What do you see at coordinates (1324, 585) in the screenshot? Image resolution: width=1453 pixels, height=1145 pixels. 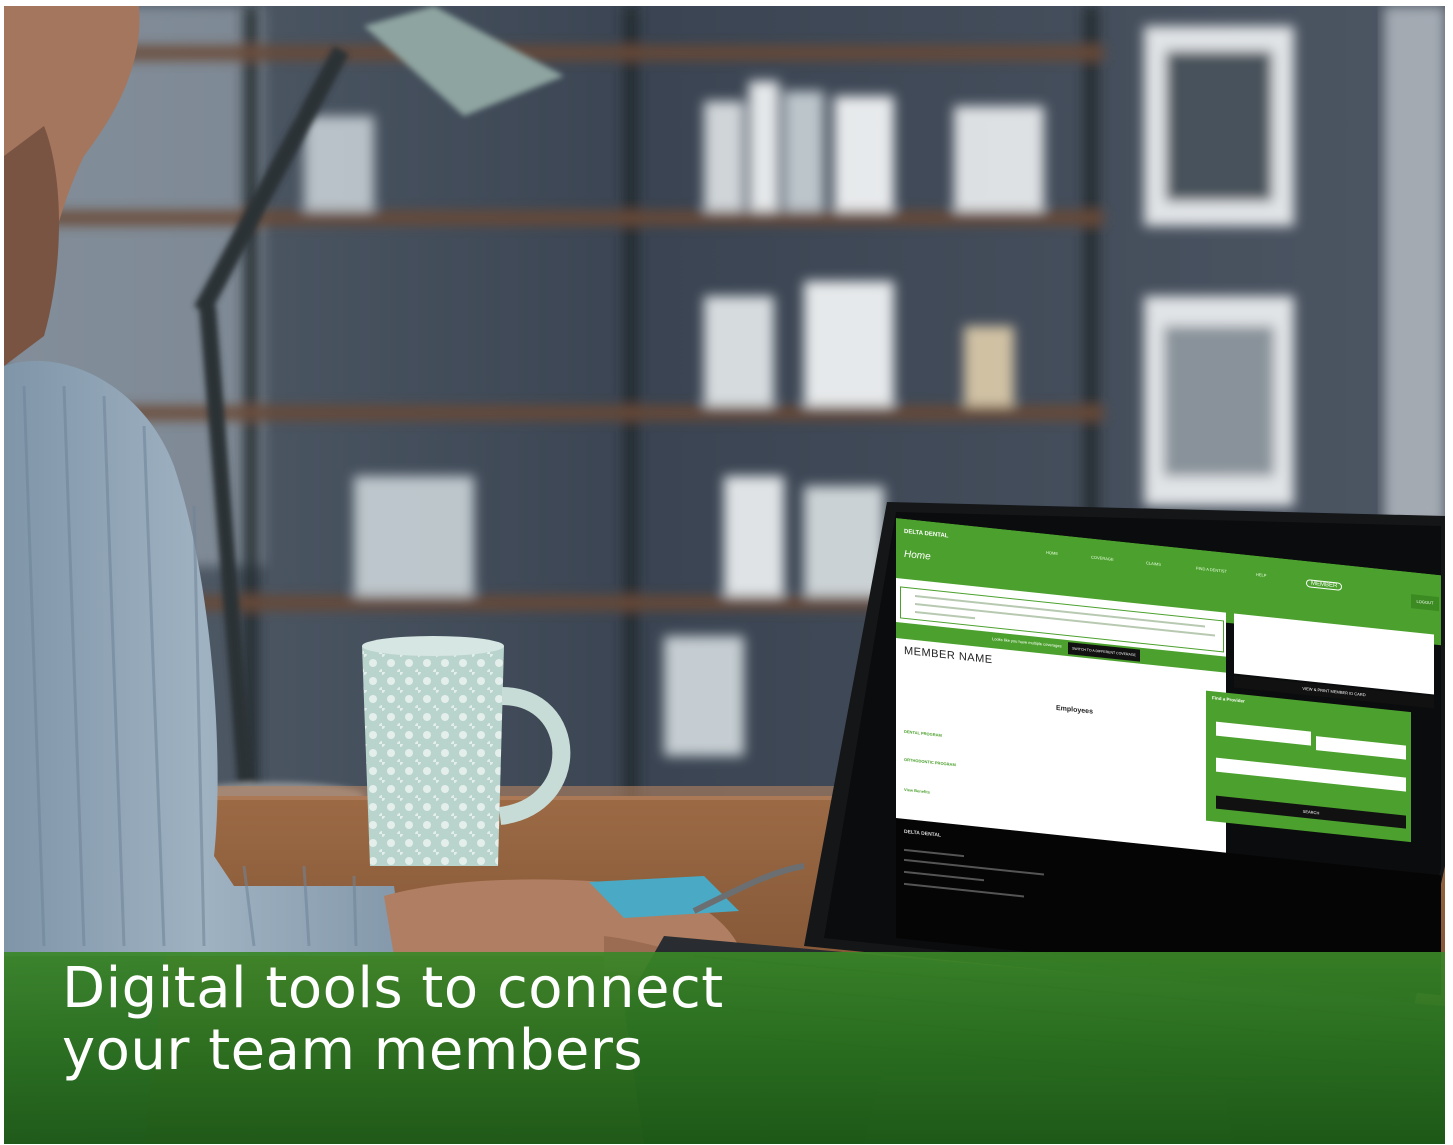 I see `screen-account-badge: MEMBER` at bounding box center [1324, 585].